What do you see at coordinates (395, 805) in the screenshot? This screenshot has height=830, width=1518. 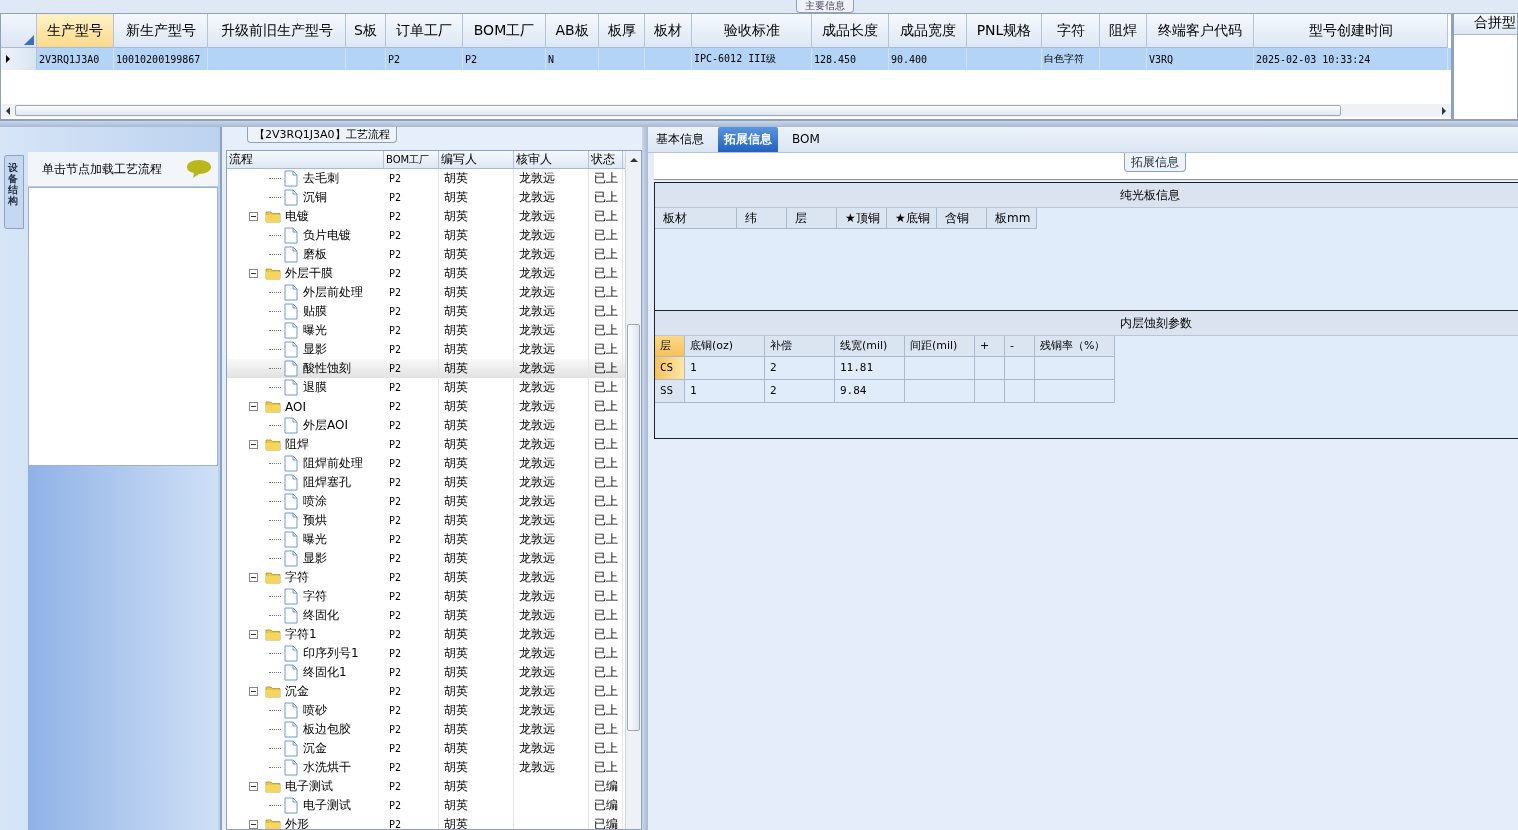 I see `table-cell: P2` at bounding box center [395, 805].